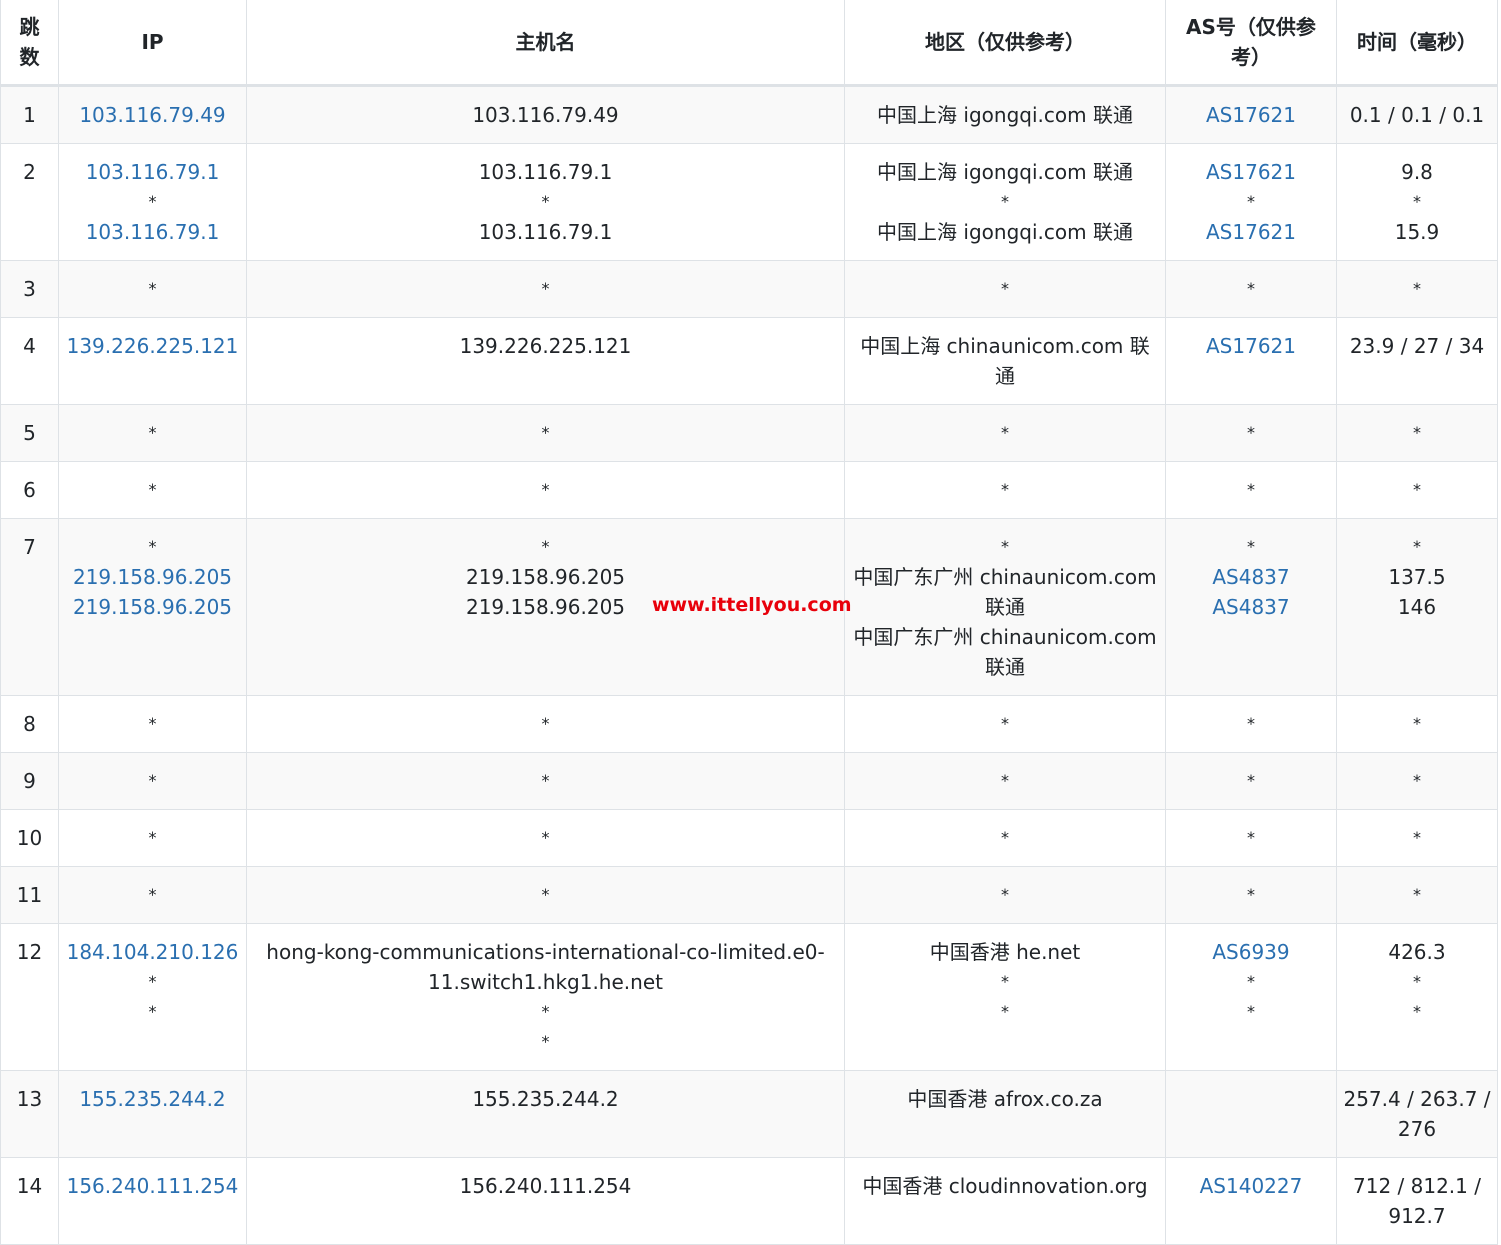 The height and width of the screenshot is (1245, 1501). What do you see at coordinates (1005, 43) in the screenshot?
I see `header-region: 地区（仅供参考）` at bounding box center [1005, 43].